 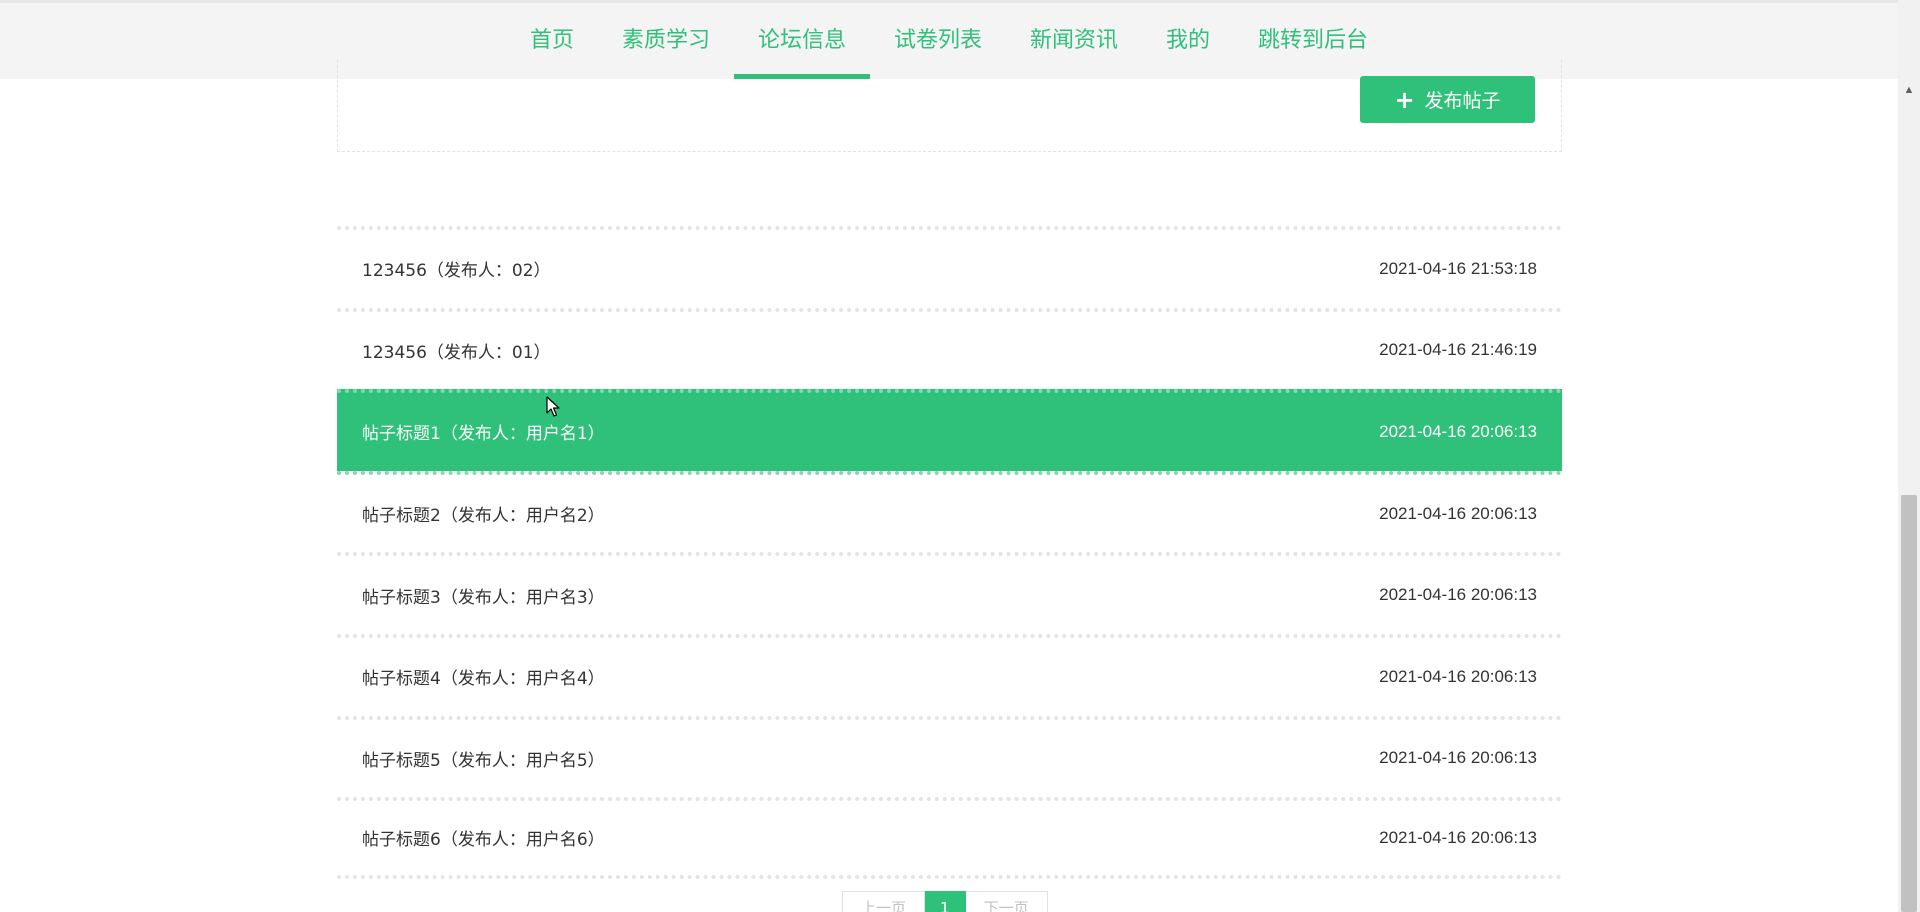 I want to click on post-title: 123456（发布人：01）, so click(x=456, y=352).